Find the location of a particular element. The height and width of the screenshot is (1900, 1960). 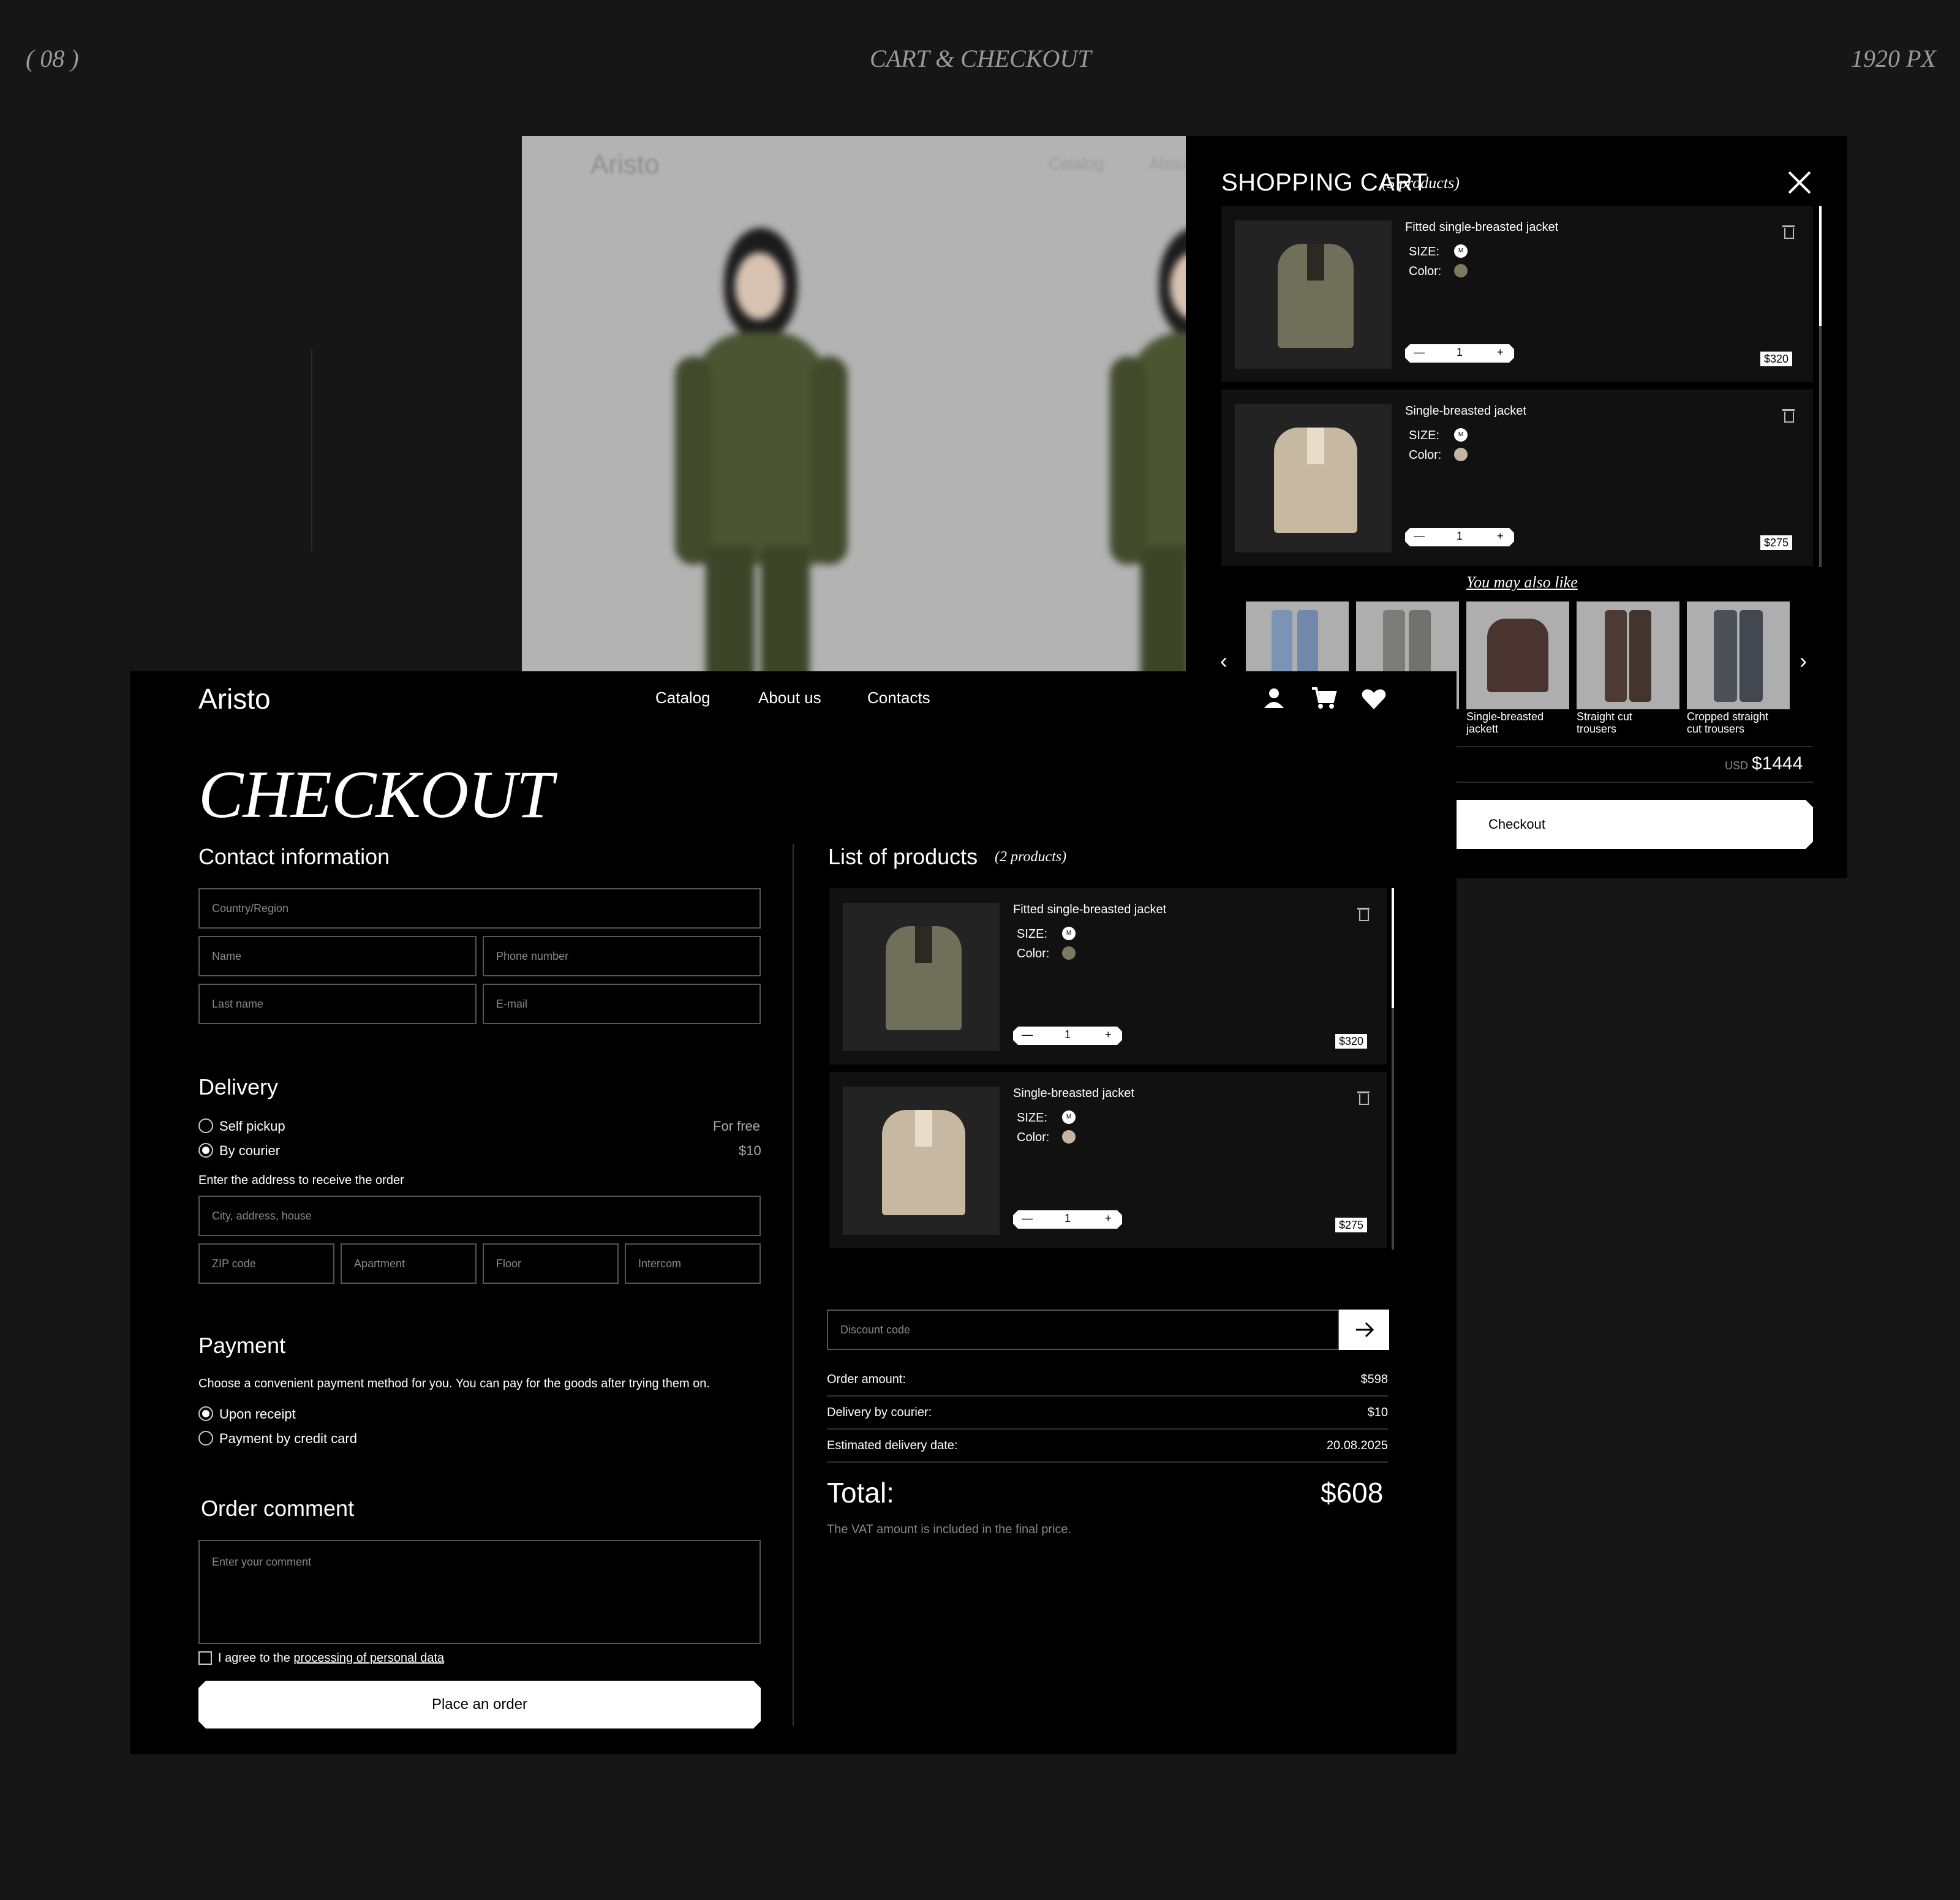

price-tag: $320 is located at coordinates (1351, 1041).